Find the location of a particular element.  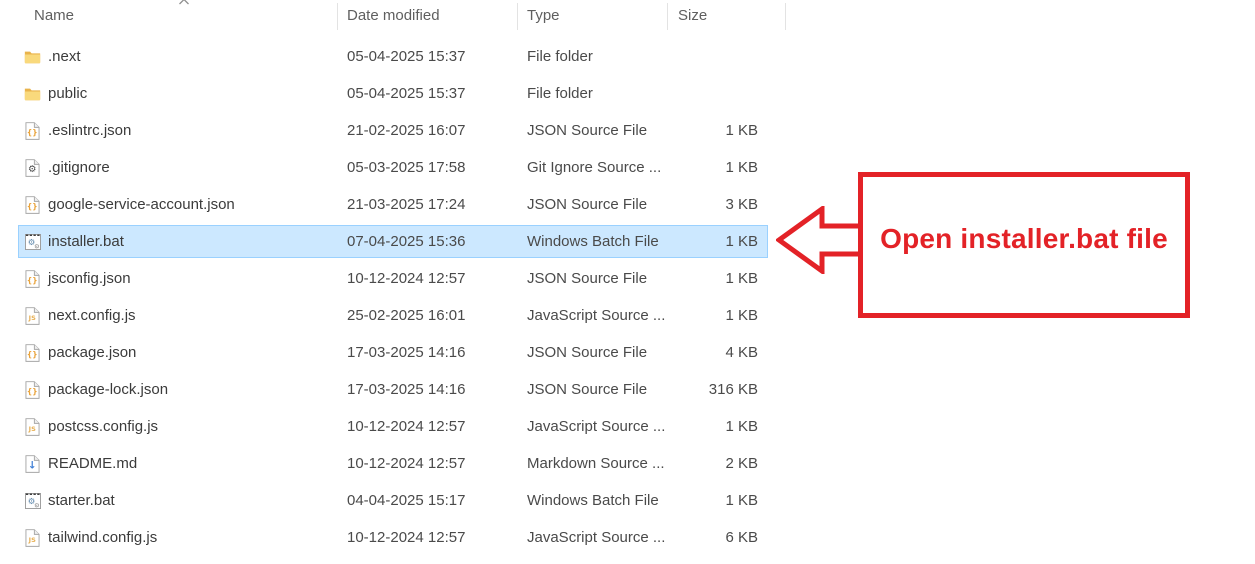

annotation-label: Open installer.bat file is located at coordinates (1024, 238).